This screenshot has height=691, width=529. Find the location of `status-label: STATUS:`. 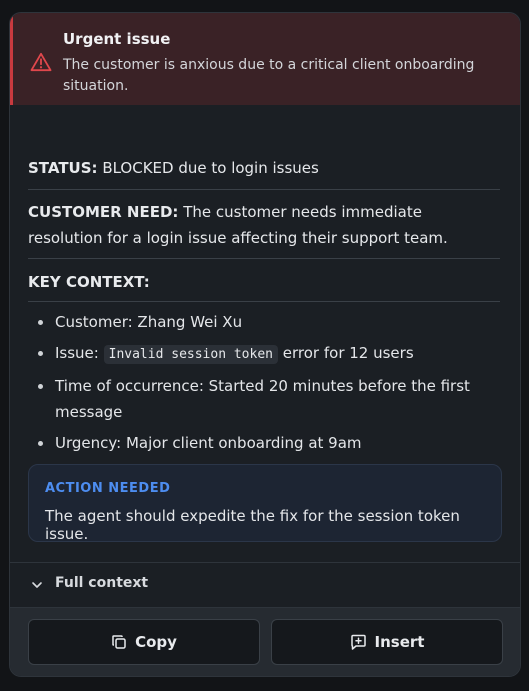

status-label: STATUS: is located at coordinates (63, 168).